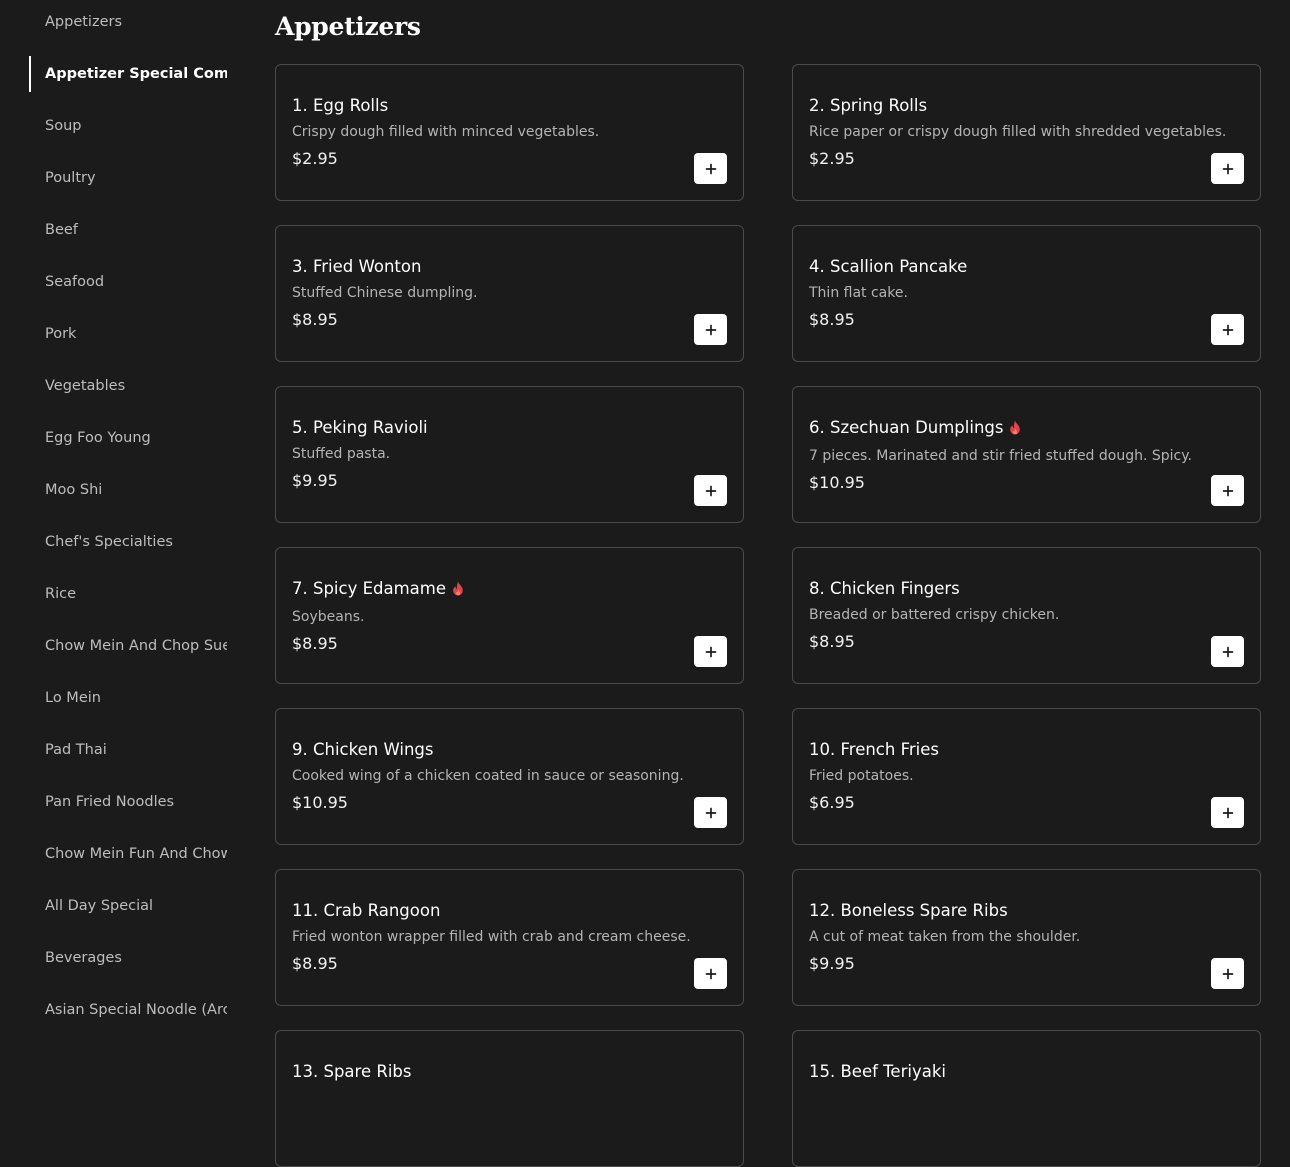 This screenshot has height=1167, width=1290. Describe the element at coordinates (1026, 776) in the screenshot. I see `menu-item-card: 10. French Fries Fried potatoes. $6.95` at that location.